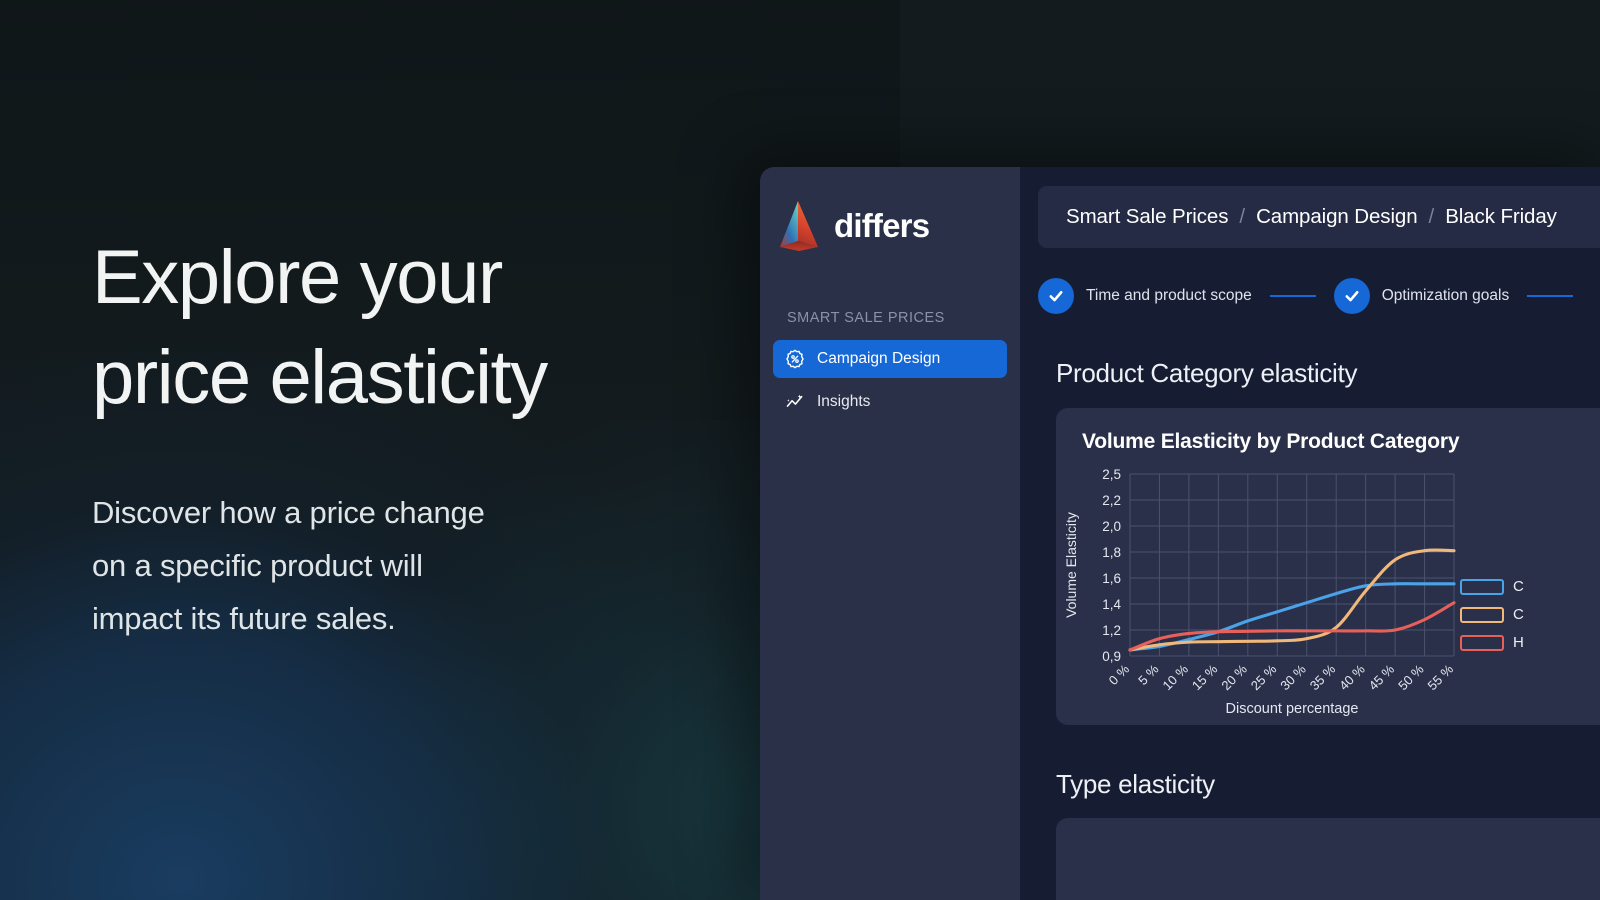 This screenshot has height=900, width=1600. What do you see at coordinates (795, 359) in the screenshot?
I see `percent-badge-icon` at bounding box center [795, 359].